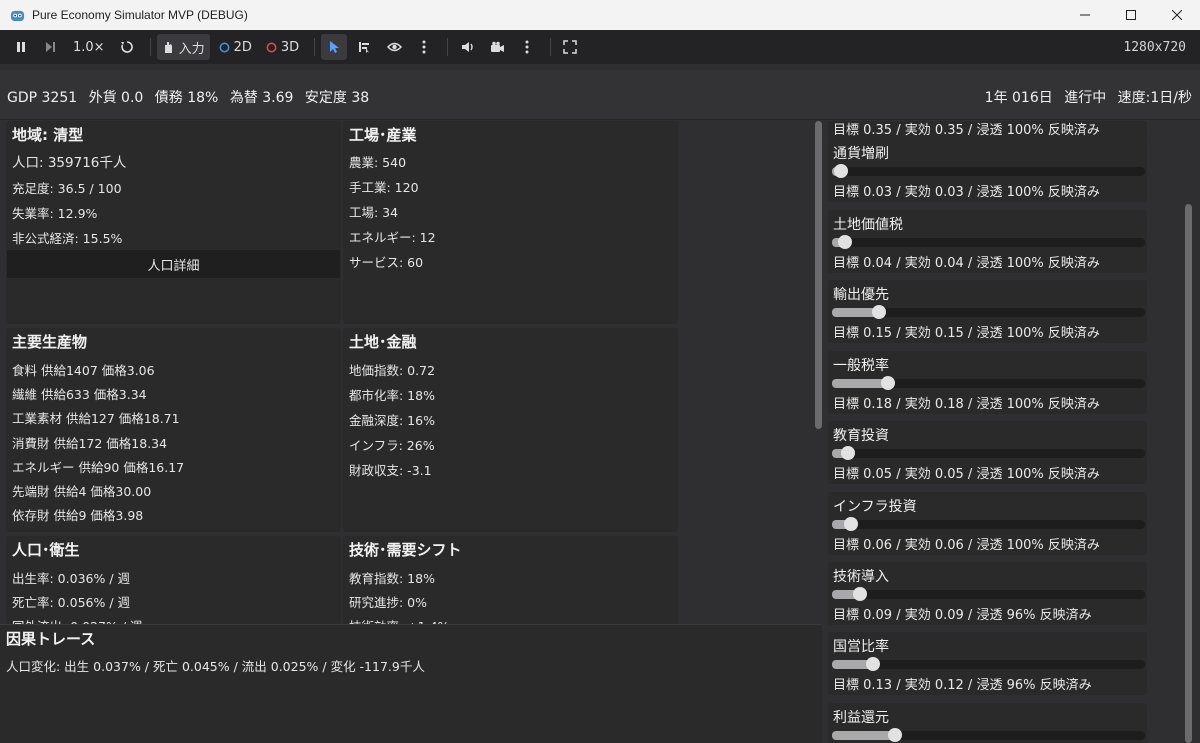  I want to click on policy-card: 通貨増刷 目標 0.03 / 実効 0.03 / 浸透 100% 反映済み, so click(987, 170).